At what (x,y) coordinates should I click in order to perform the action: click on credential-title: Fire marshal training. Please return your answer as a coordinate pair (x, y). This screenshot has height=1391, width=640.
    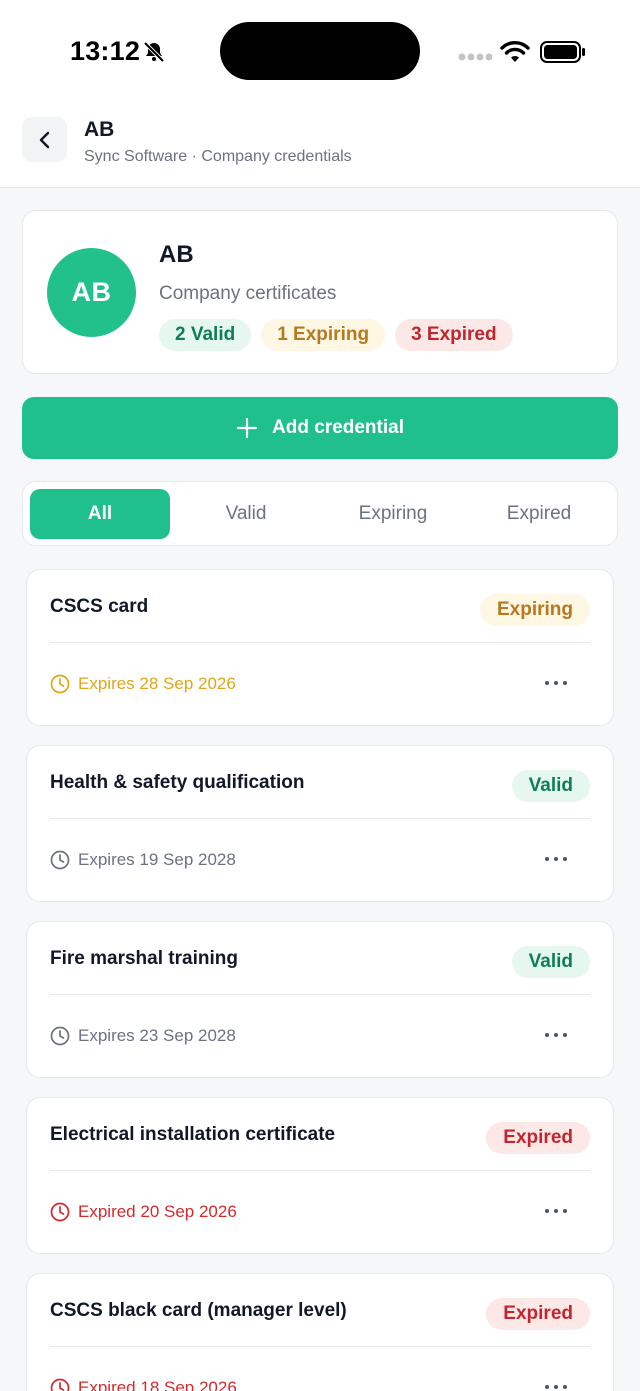
    Looking at the image, I should click on (144, 958).